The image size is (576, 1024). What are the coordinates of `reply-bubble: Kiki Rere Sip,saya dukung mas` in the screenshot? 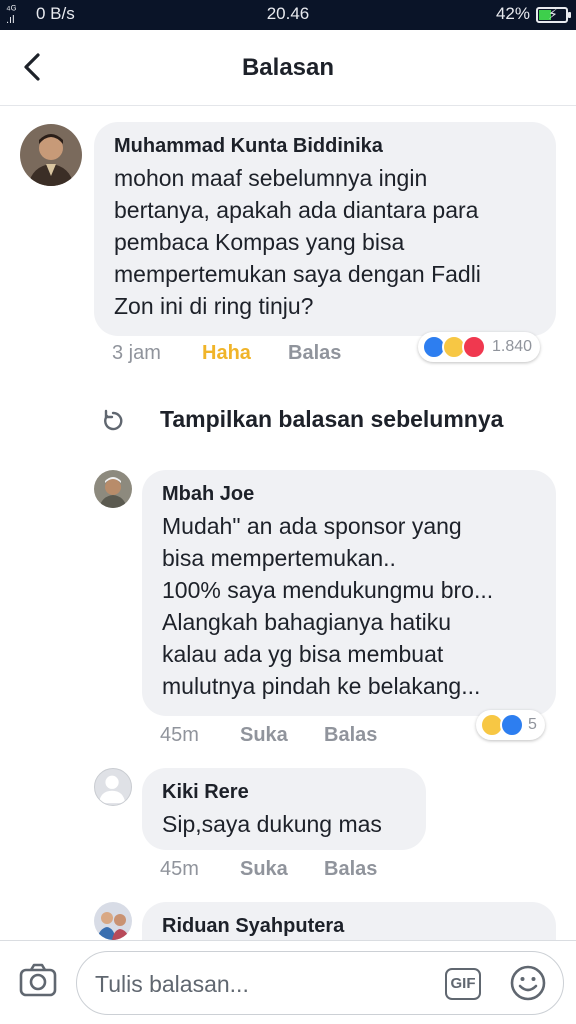 It's located at (284, 809).